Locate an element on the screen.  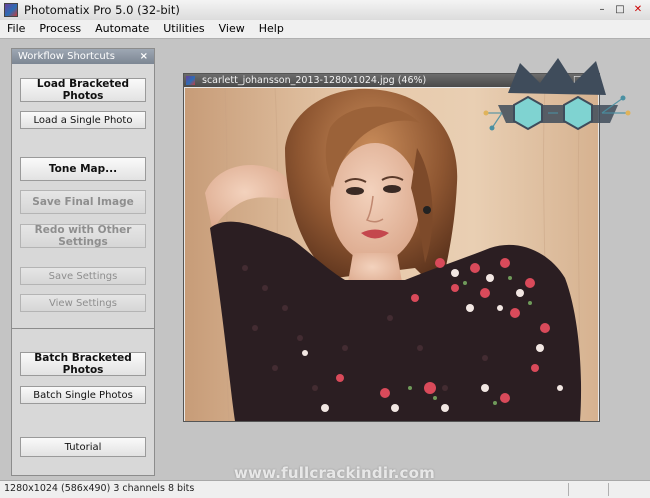
maximize-button: □ is located at coordinates (620, 9).